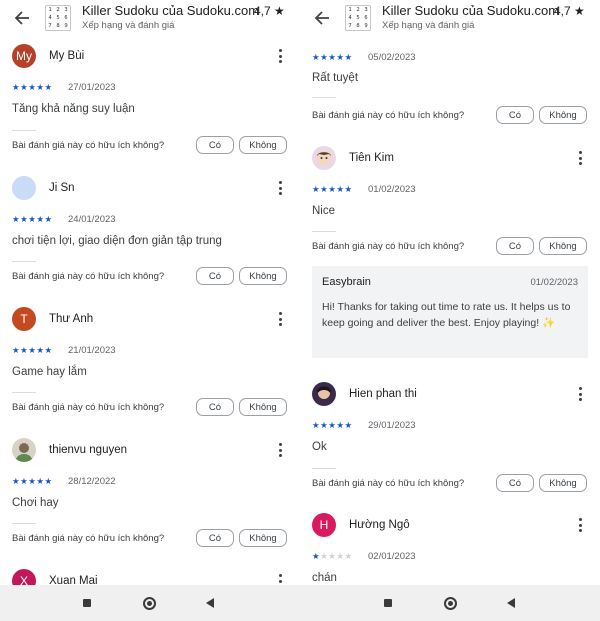 The height and width of the screenshot is (621, 600). Describe the element at coordinates (67, 56) in the screenshot. I see `reviewer-name: My Bùi` at that location.